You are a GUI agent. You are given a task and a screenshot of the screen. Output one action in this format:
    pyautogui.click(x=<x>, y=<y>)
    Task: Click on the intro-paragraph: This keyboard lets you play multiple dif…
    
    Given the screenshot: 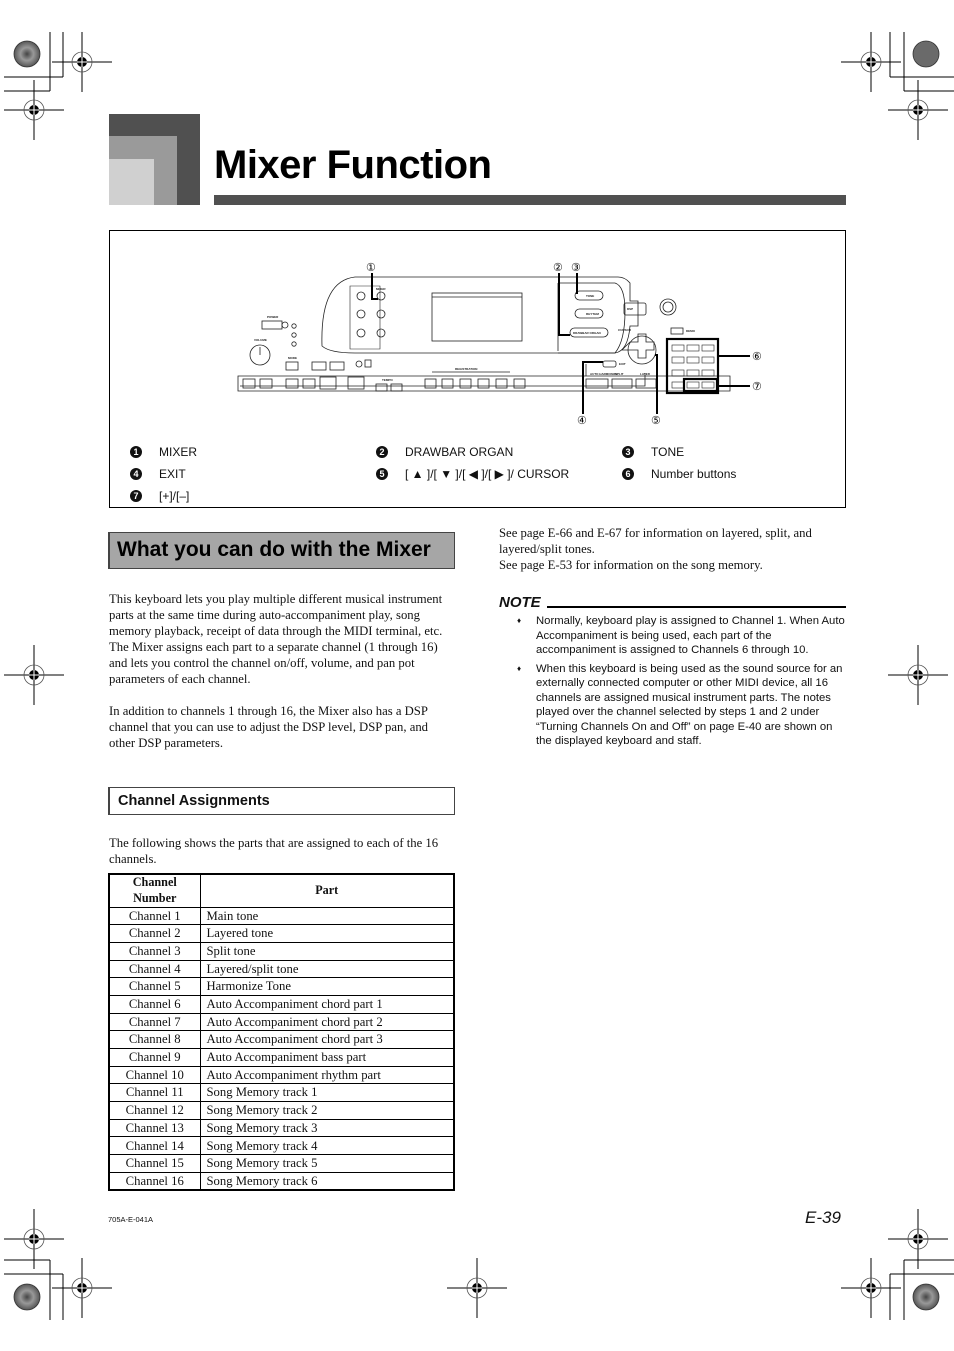 What is the action you would take?
    pyautogui.click(x=276, y=639)
    